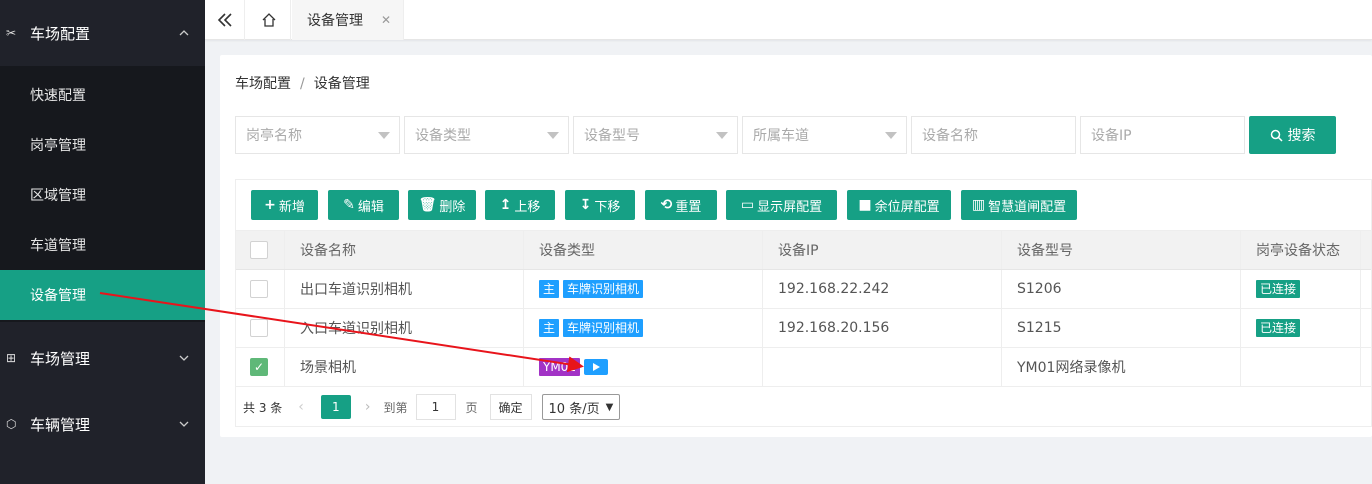 This screenshot has width=1372, height=484. What do you see at coordinates (549, 289) in the screenshot?
I see `main-tag: 主` at bounding box center [549, 289].